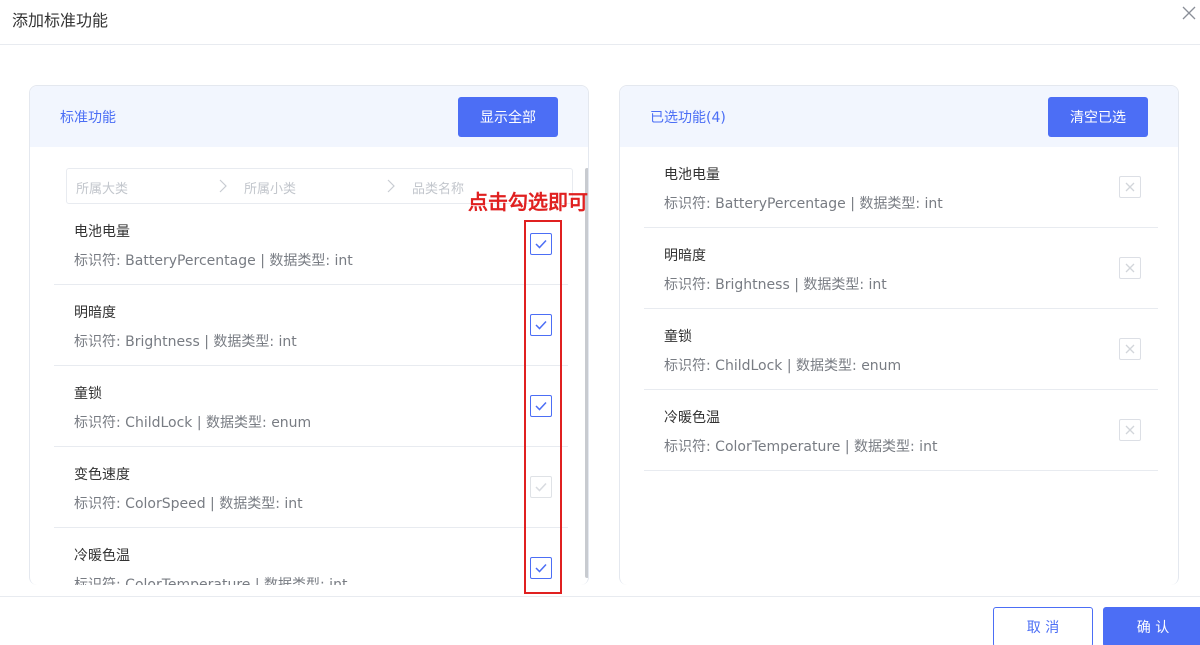 The width and height of the screenshot is (1200, 645). Describe the element at coordinates (1043, 626) in the screenshot. I see `cancel-button: 取 消` at that location.